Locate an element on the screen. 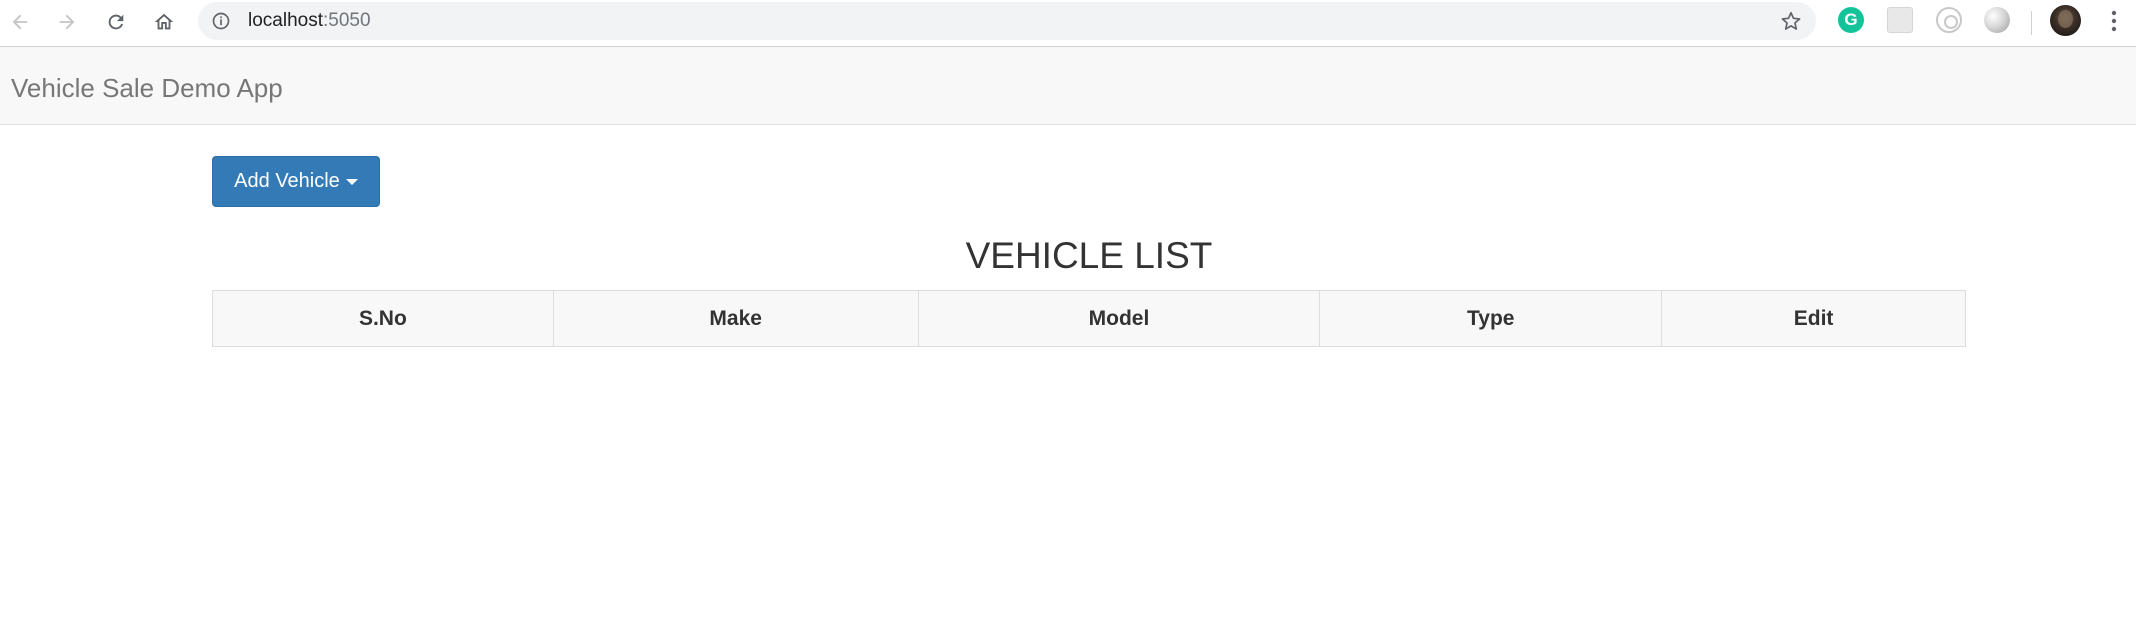  reload-button is located at coordinates (116, 22).